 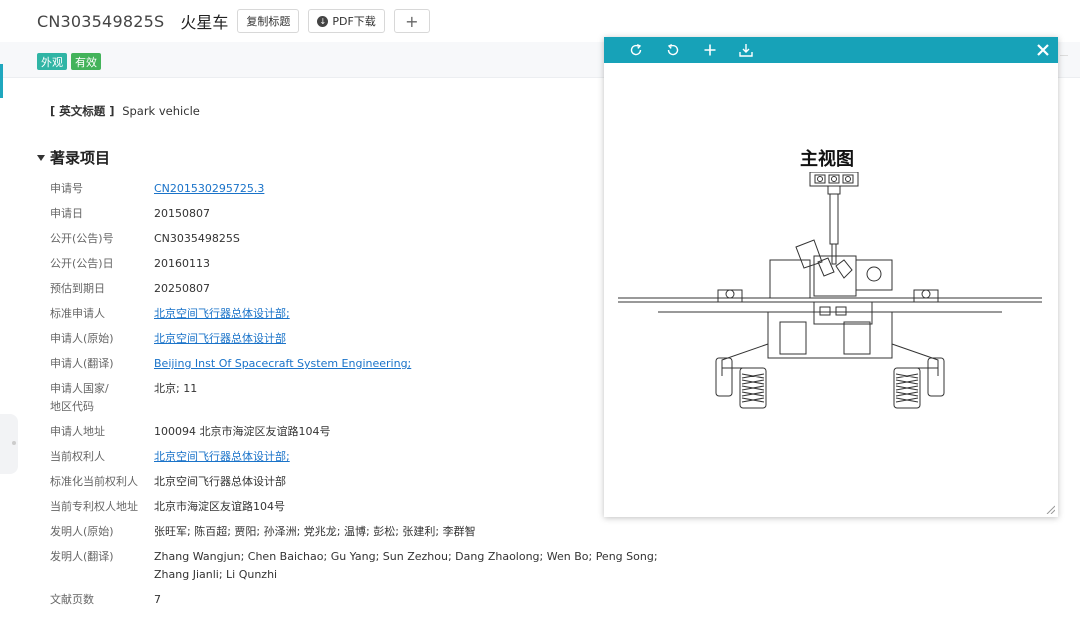 I want to click on field-label: 预估到期日, so click(x=77, y=288).